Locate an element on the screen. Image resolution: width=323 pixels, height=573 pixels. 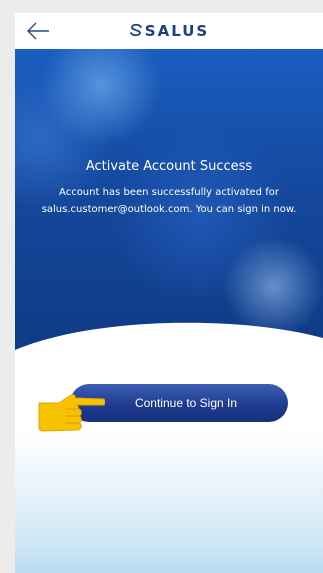
top-bar: SALUS is located at coordinates (169, 31).